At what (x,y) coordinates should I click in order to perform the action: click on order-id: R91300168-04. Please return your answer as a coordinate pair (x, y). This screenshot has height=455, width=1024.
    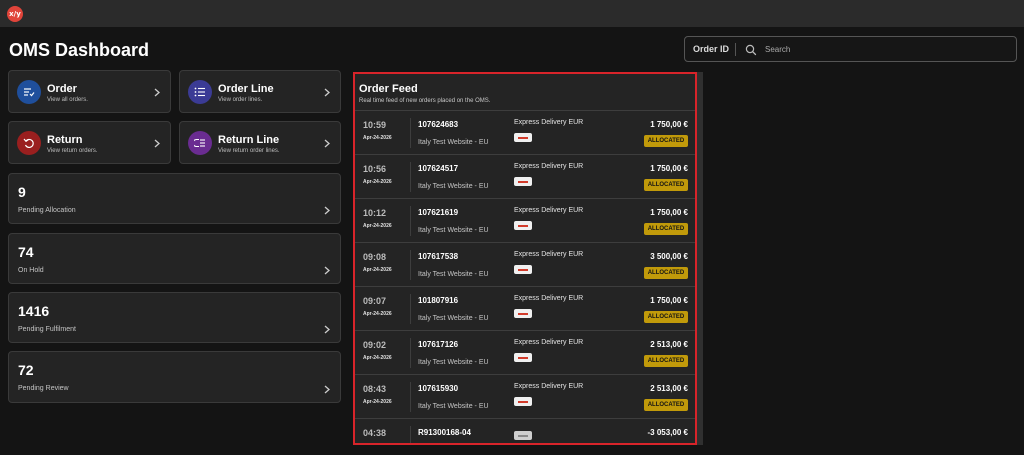
    Looking at the image, I should click on (444, 432).